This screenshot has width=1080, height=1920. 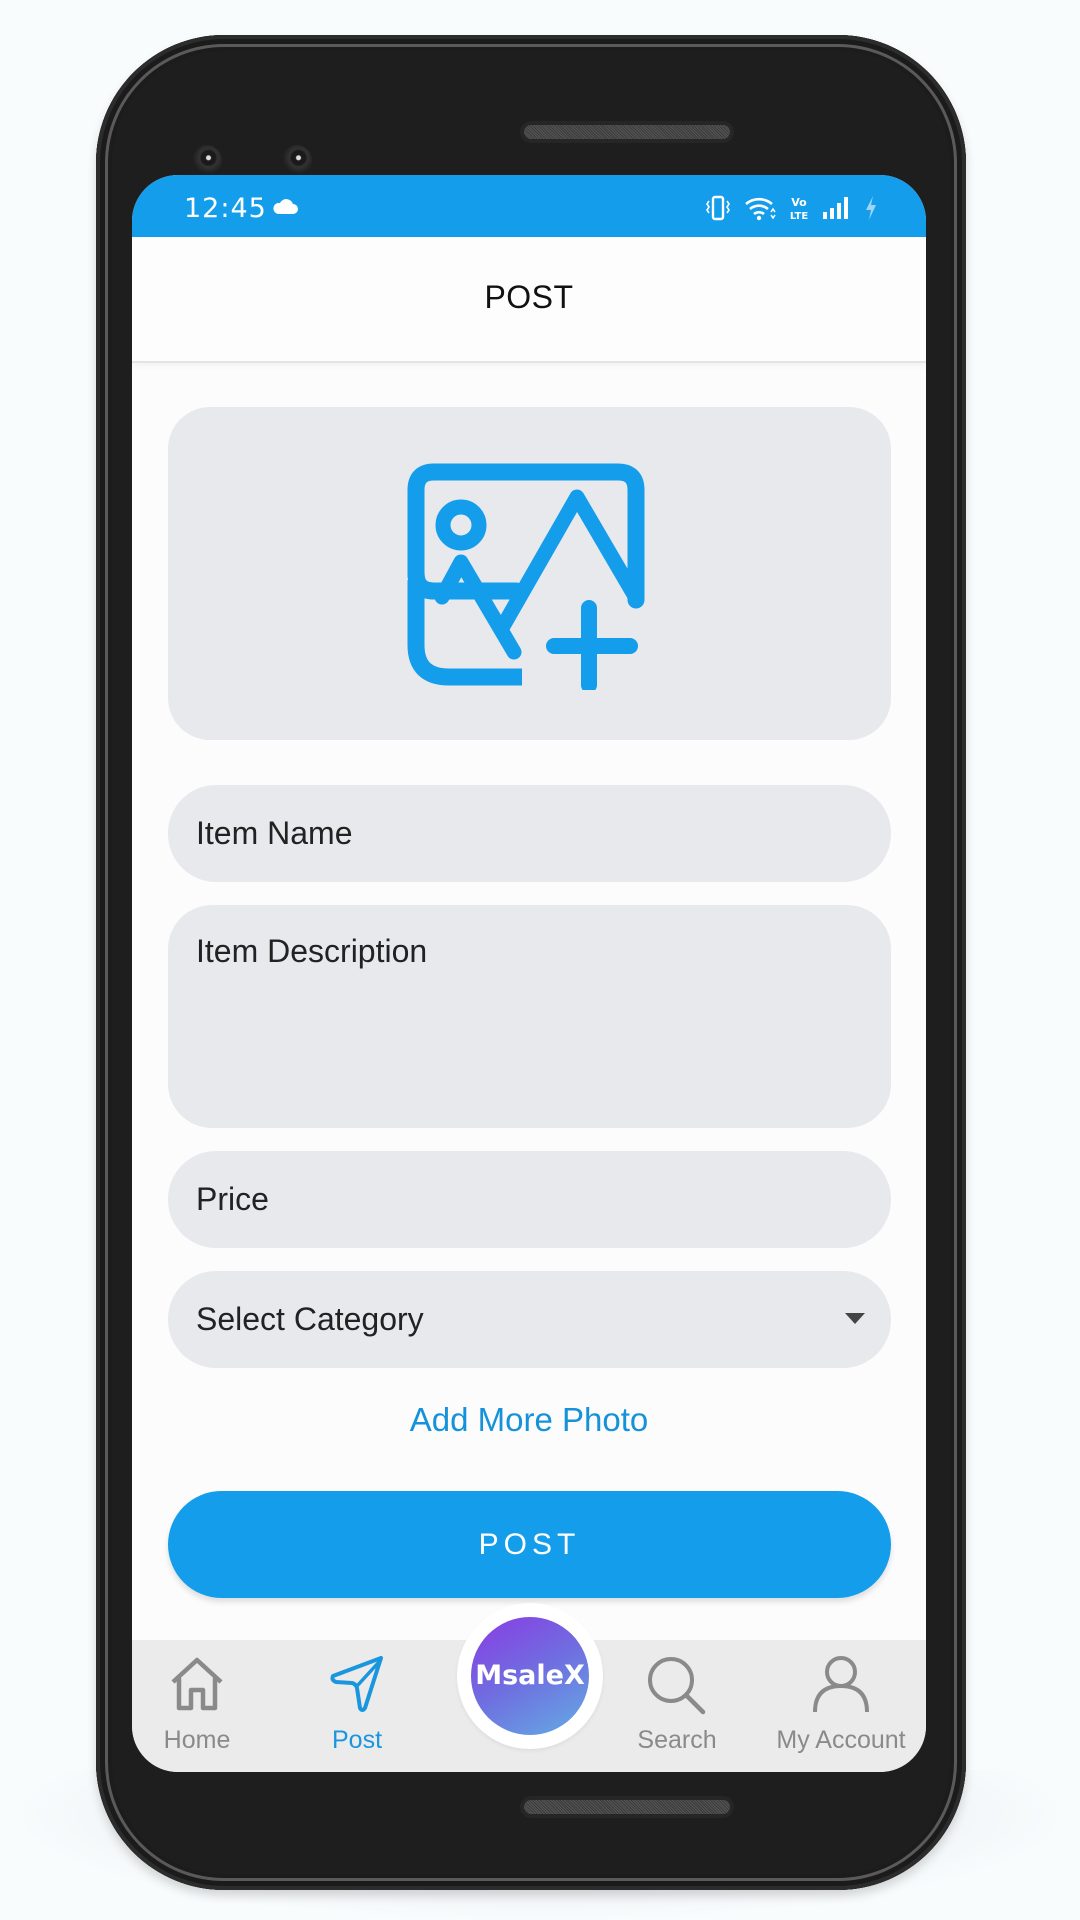 I want to click on svg-text: Vo, so click(x=799, y=202).